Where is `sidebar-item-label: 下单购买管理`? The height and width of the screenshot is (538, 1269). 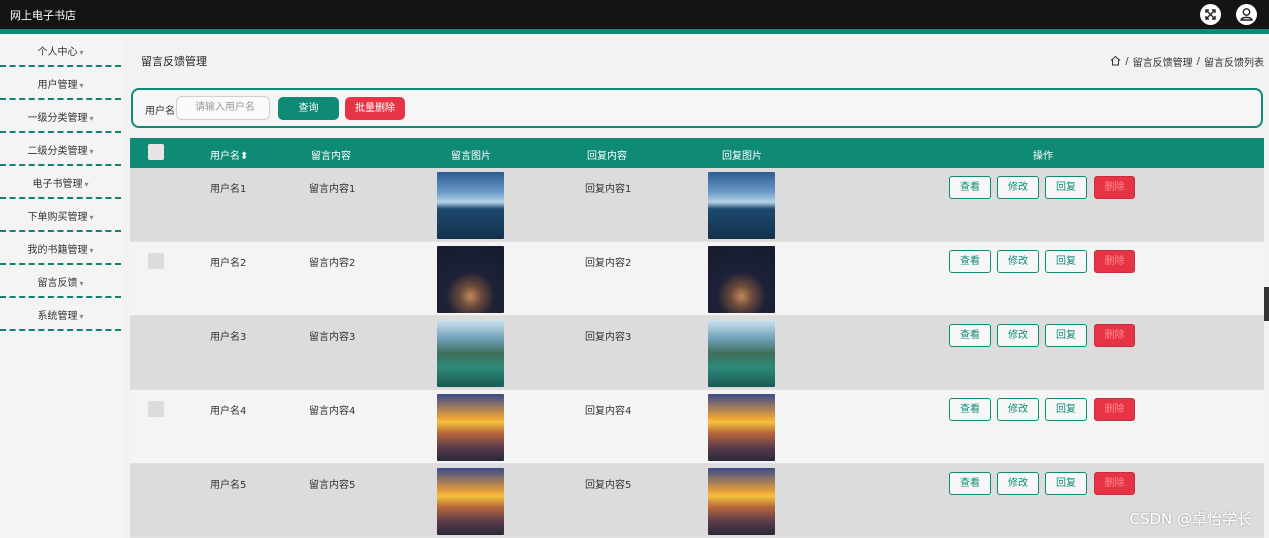
sidebar-item-label: 下单购买管理 is located at coordinates (57, 217).